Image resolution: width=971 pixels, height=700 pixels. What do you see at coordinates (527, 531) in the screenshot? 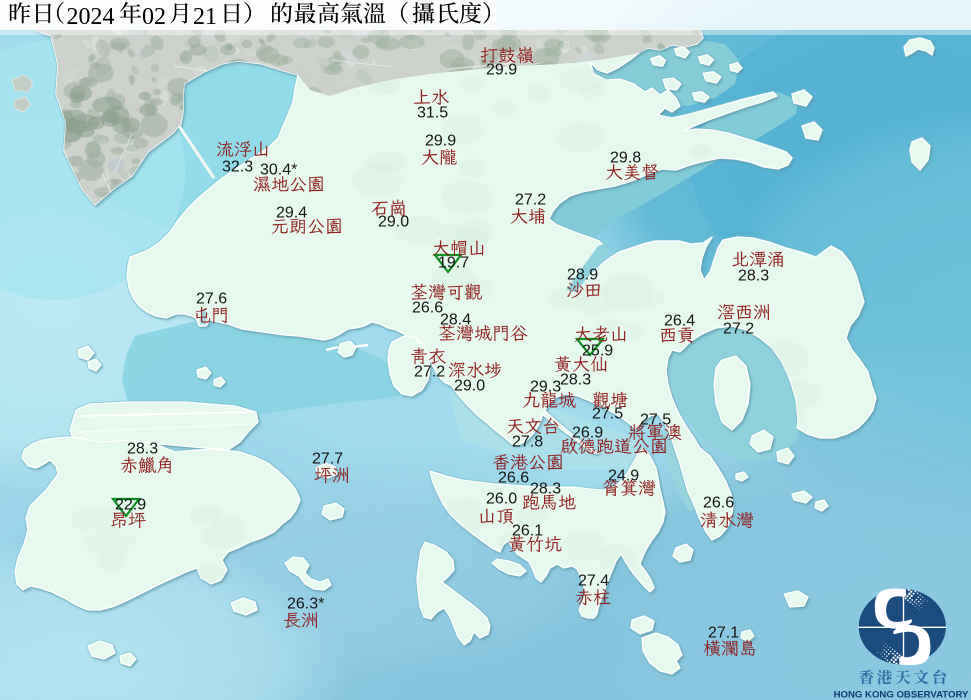
I see `svg-text: 26.1` at bounding box center [527, 531].